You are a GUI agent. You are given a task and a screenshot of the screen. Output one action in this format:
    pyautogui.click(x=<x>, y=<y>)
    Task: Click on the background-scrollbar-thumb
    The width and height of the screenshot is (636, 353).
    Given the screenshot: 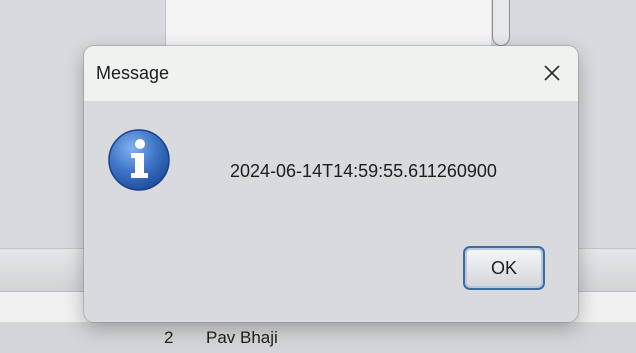 What is the action you would take?
    pyautogui.click(x=501, y=23)
    